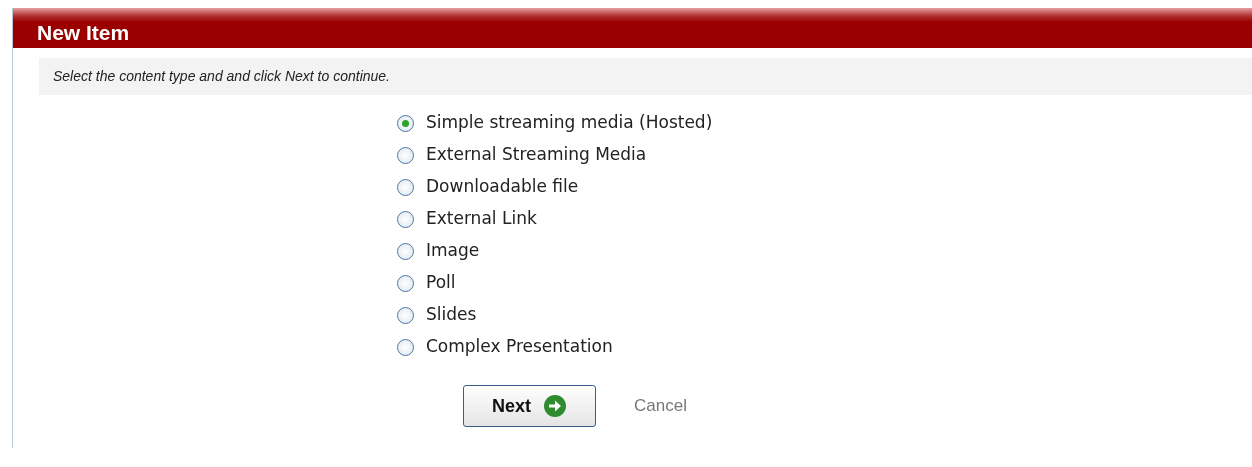 This screenshot has width=1252, height=467. What do you see at coordinates (221, 76) in the screenshot?
I see `instruction-text: Select the content type and and click Next to continue.` at bounding box center [221, 76].